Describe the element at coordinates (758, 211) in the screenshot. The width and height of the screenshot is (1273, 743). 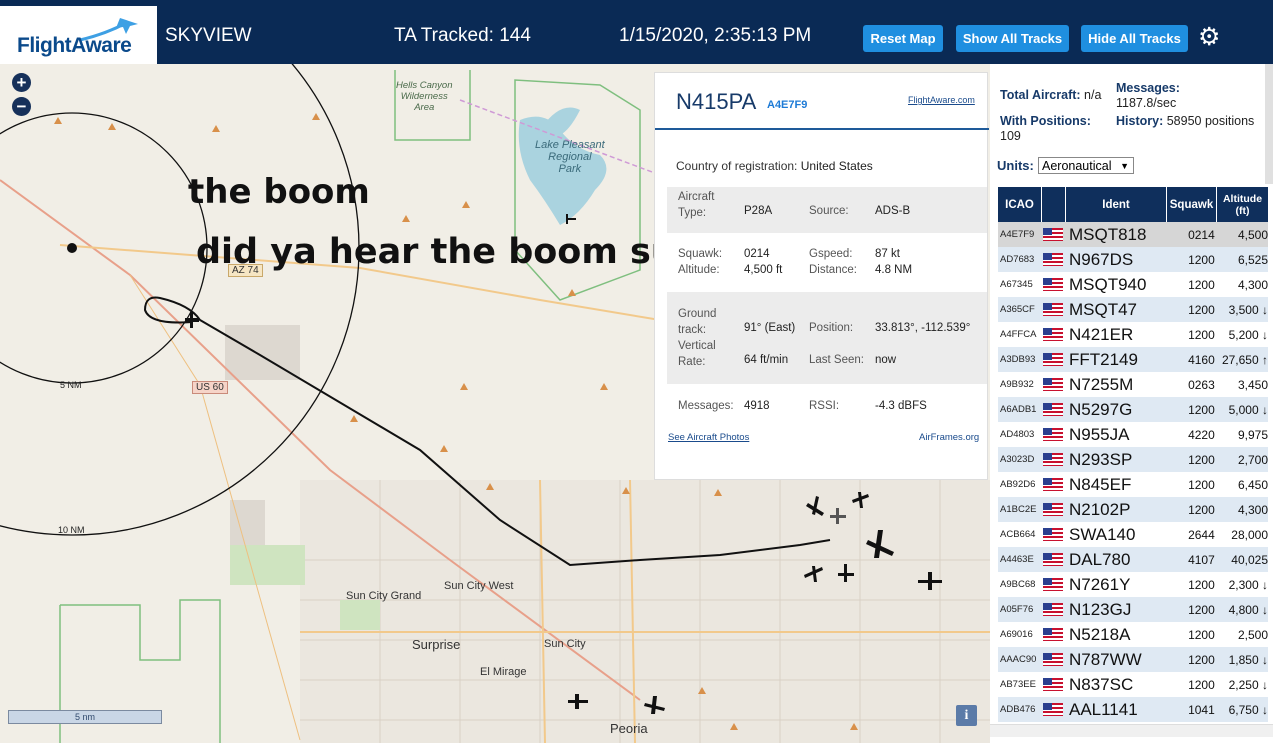
I see `aircraft-type-value: P28A` at that location.